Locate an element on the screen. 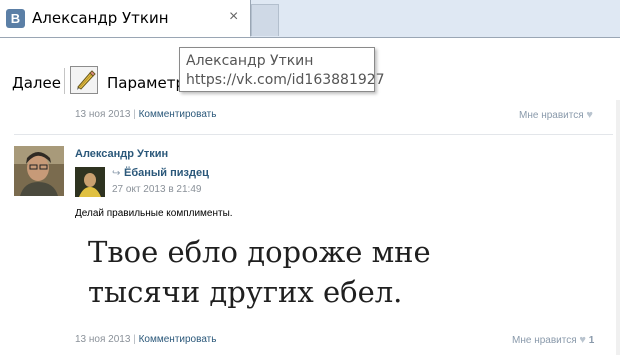  next-button: Далее is located at coordinates (36, 83).